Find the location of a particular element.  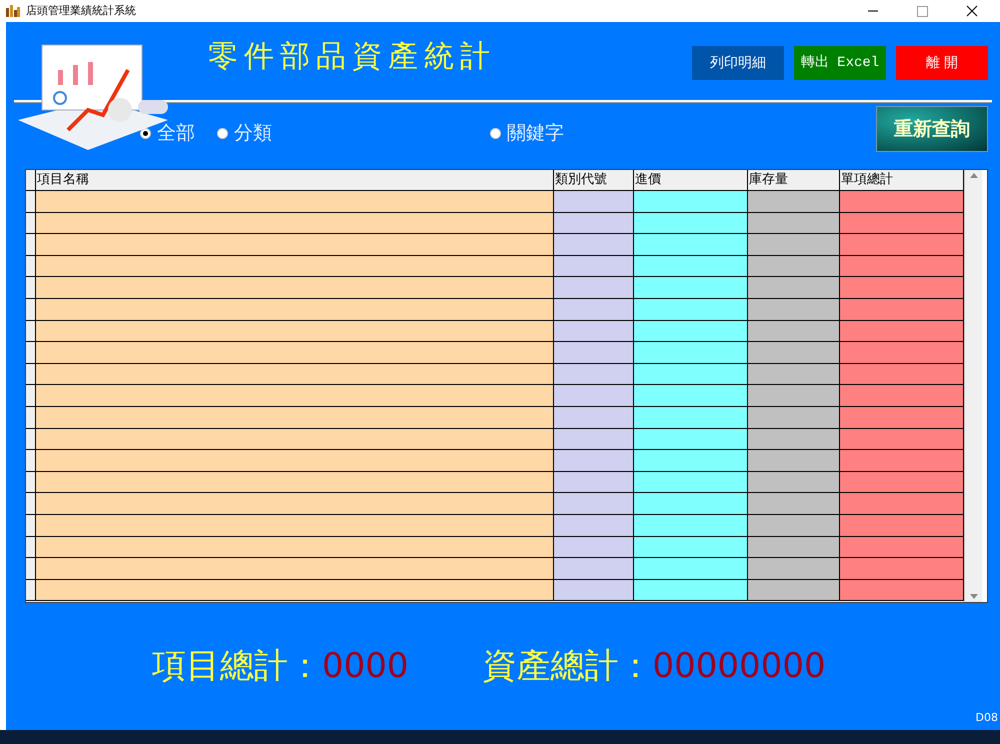

total-value: 0000 is located at coordinates (365, 666).